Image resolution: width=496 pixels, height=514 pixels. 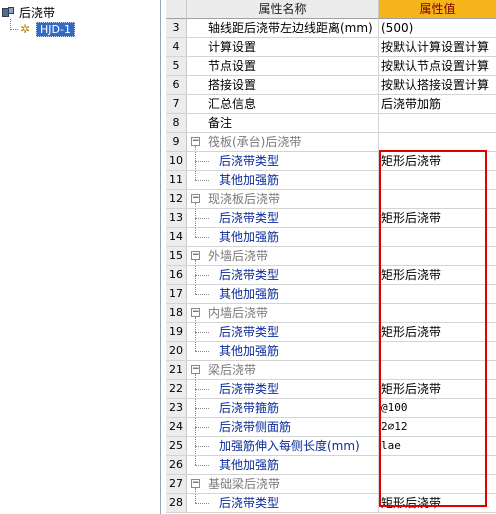 What do you see at coordinates (176, 446) in the screenshot?
I see `row-number: 25` at bounding box center [176, 446].